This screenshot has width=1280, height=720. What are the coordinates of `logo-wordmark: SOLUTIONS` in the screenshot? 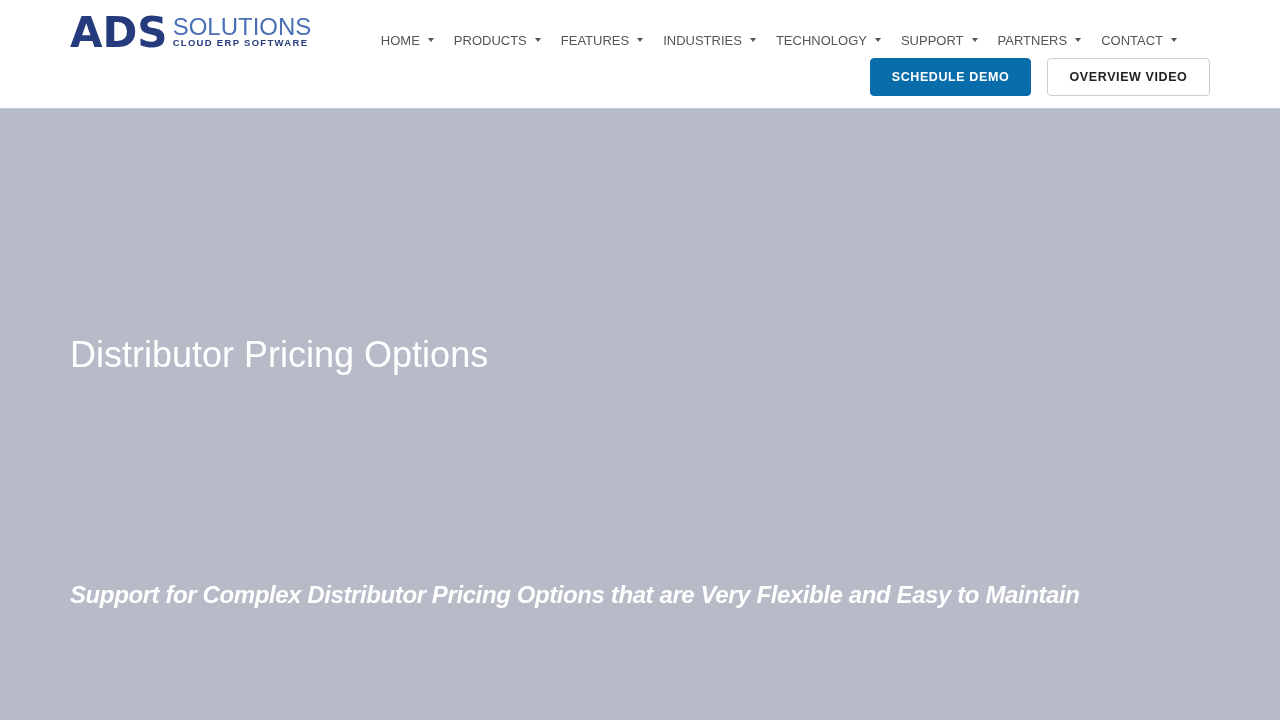 It's located at (242, 27).